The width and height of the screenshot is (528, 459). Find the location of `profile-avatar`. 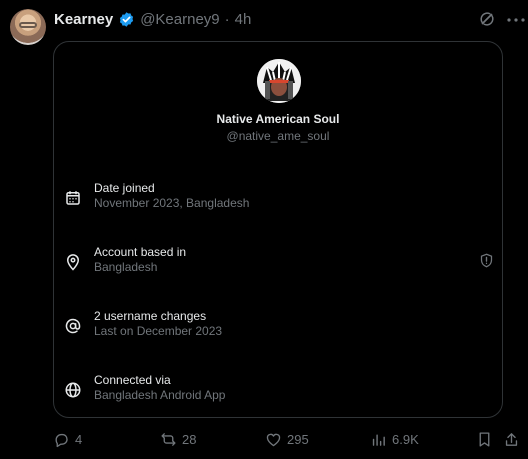

profile-avatar is located at coordinates (28, 27).